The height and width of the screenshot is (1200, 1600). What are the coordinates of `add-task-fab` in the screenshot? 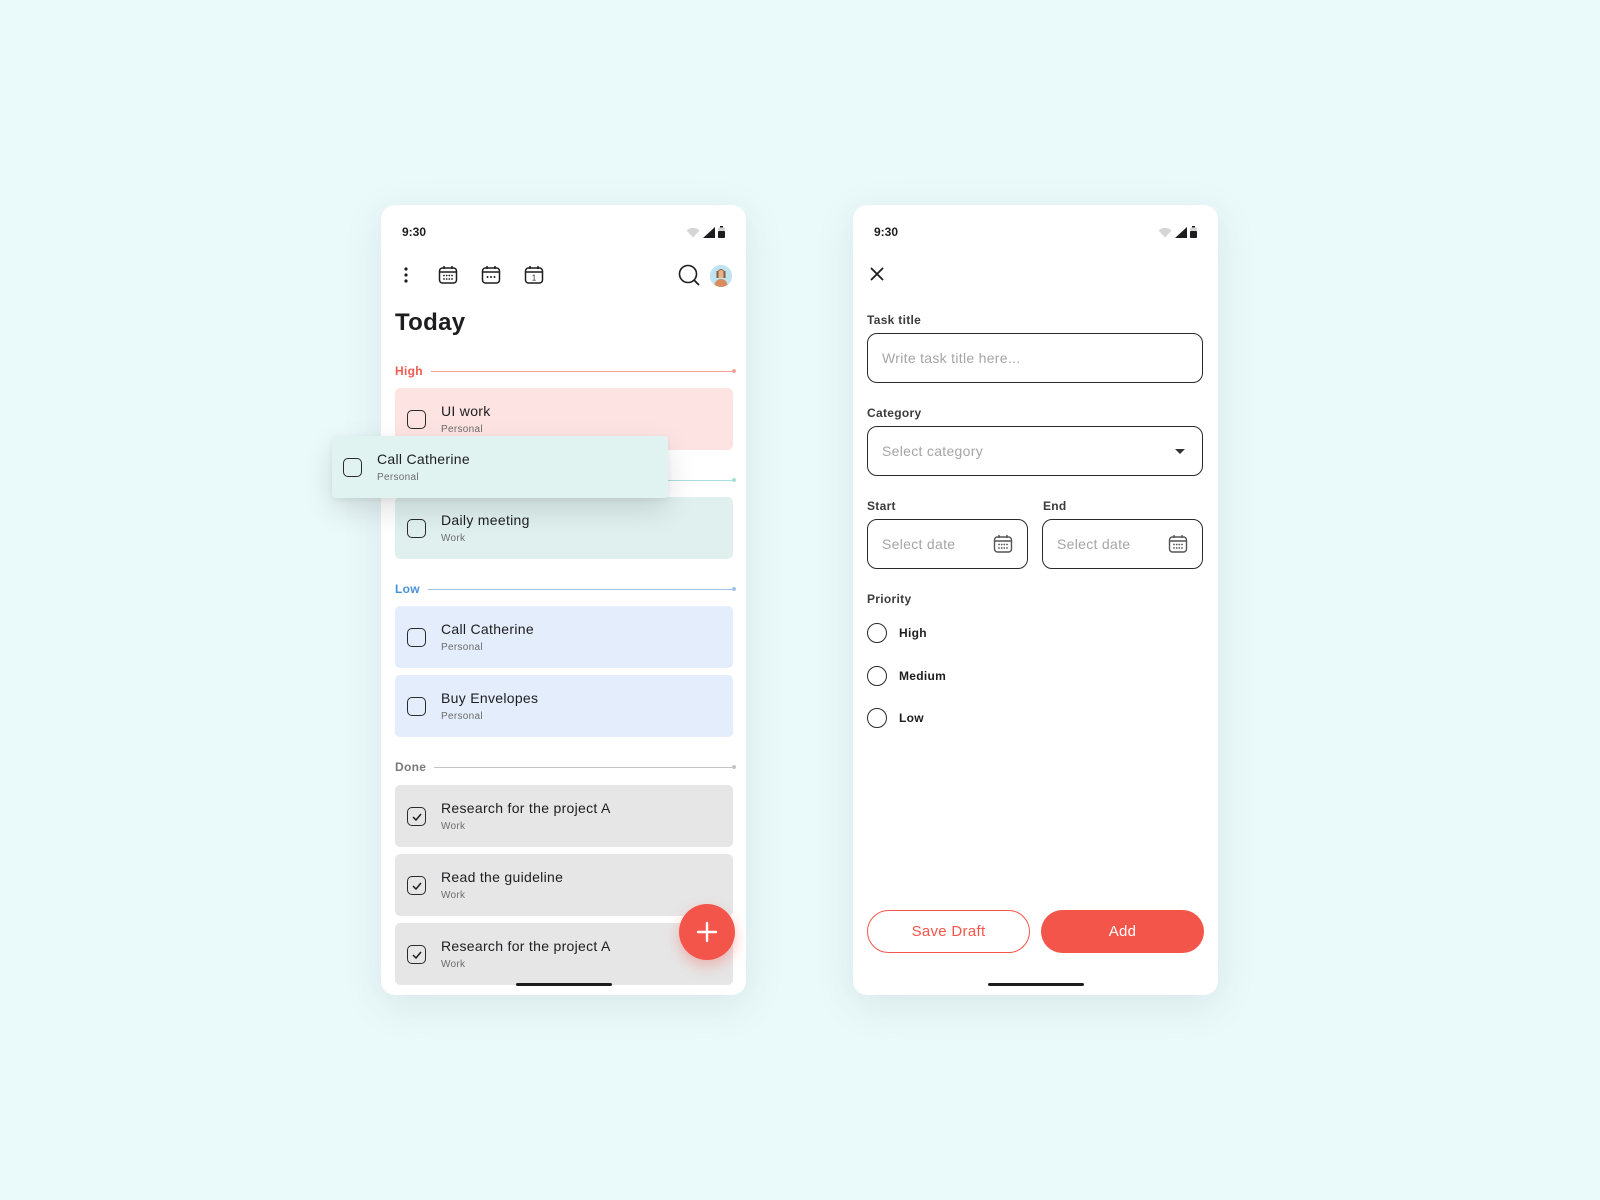 It's located at (707, 932).